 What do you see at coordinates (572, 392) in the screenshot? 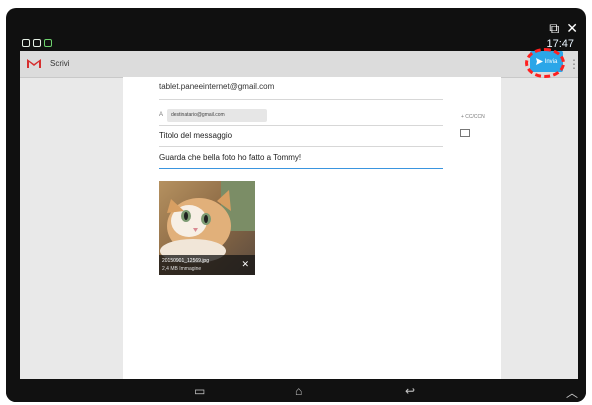
I see `chevron-up-icon: ︿` at bounding box center [572, 392].